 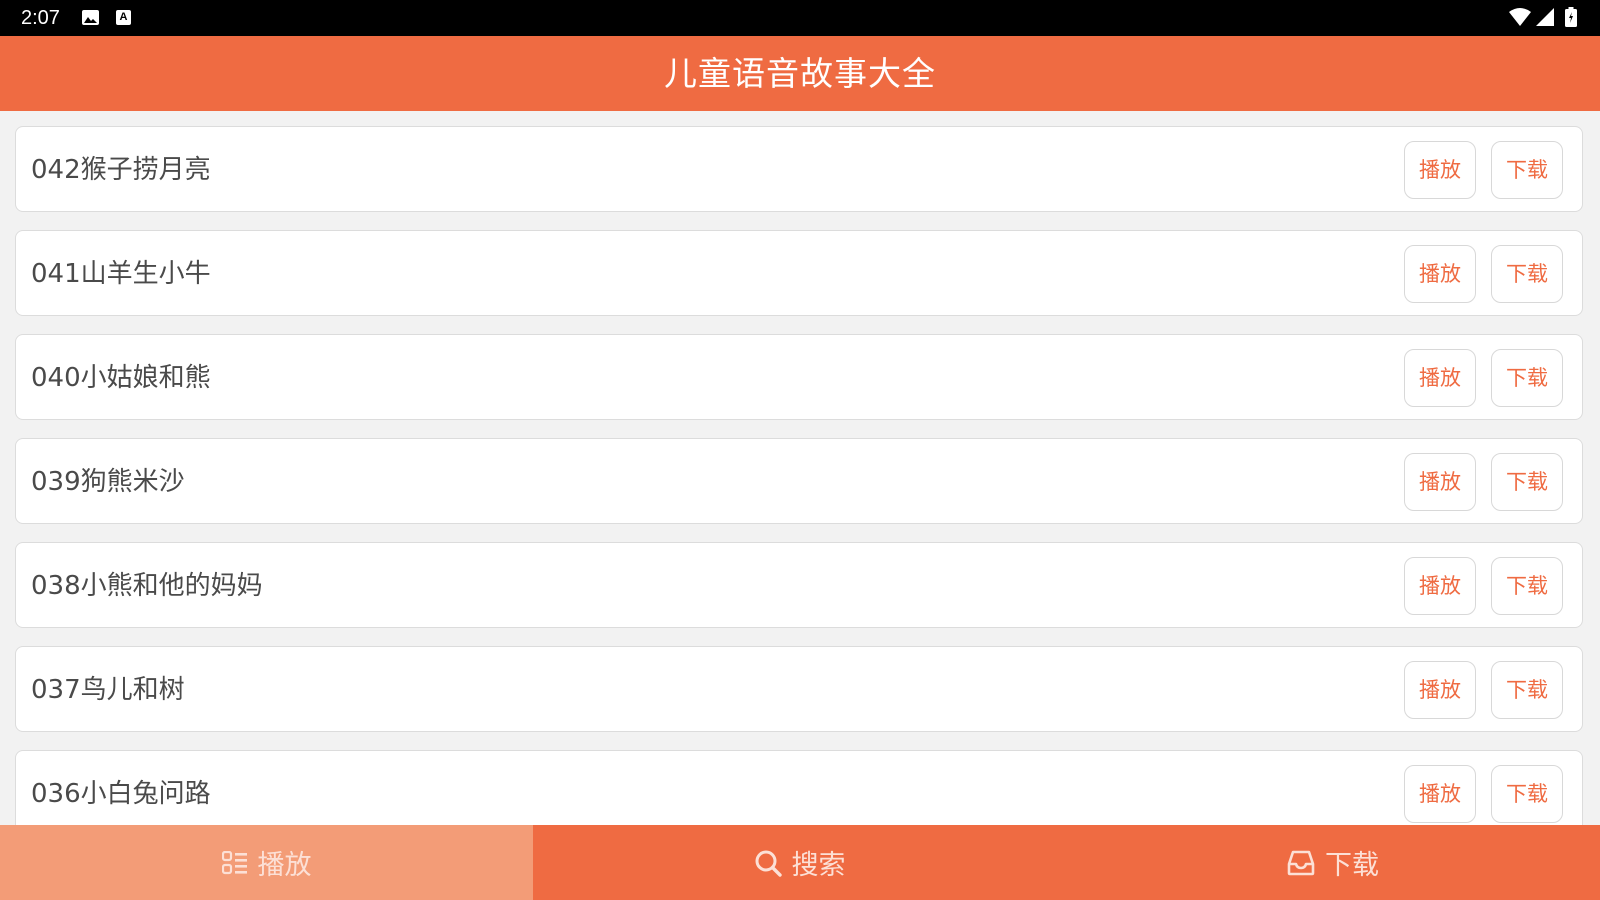 What do you see at coordinates (1520, 19) in the screenshot?
I see `wifi-icon` at bounding box center [1520, 19].